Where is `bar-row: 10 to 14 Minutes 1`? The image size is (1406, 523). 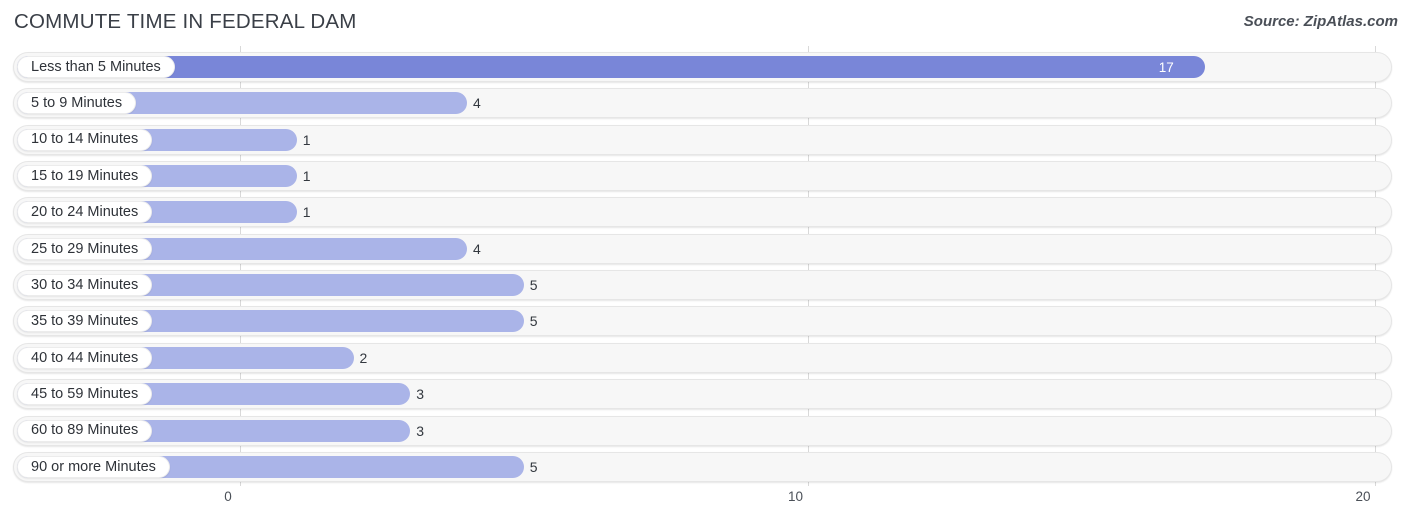
bar-row: 10 to 14 Minutes 1 is located at coordinates (702, 139).